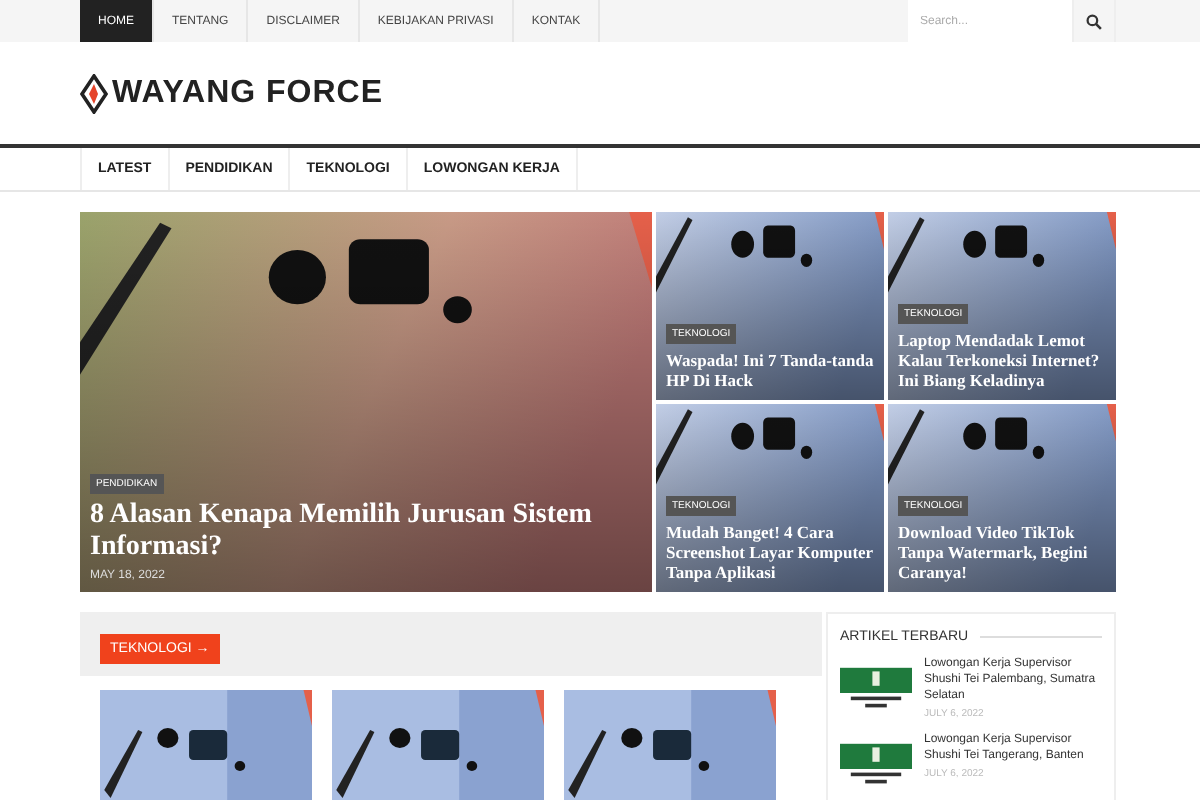 Image resolution: width=1200 pixels, height=800 pixels. I want to click on post-title: Laptop Mendadak Lemot Kalau Terkoneksi Internet? Ini Biang Keladinya, so click(1003, 360).